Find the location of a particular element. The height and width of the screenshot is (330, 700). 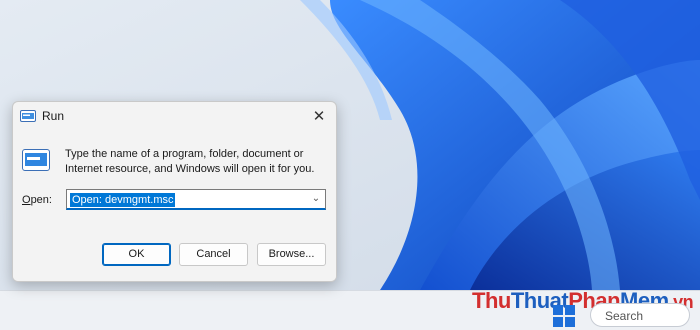

ok-button: OK is located at coordinates (136, 254).